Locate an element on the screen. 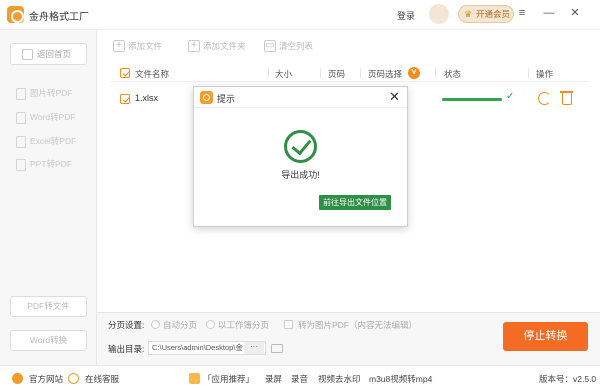  output-dir-label: 输出目录: is located at coordinates (126, 349).